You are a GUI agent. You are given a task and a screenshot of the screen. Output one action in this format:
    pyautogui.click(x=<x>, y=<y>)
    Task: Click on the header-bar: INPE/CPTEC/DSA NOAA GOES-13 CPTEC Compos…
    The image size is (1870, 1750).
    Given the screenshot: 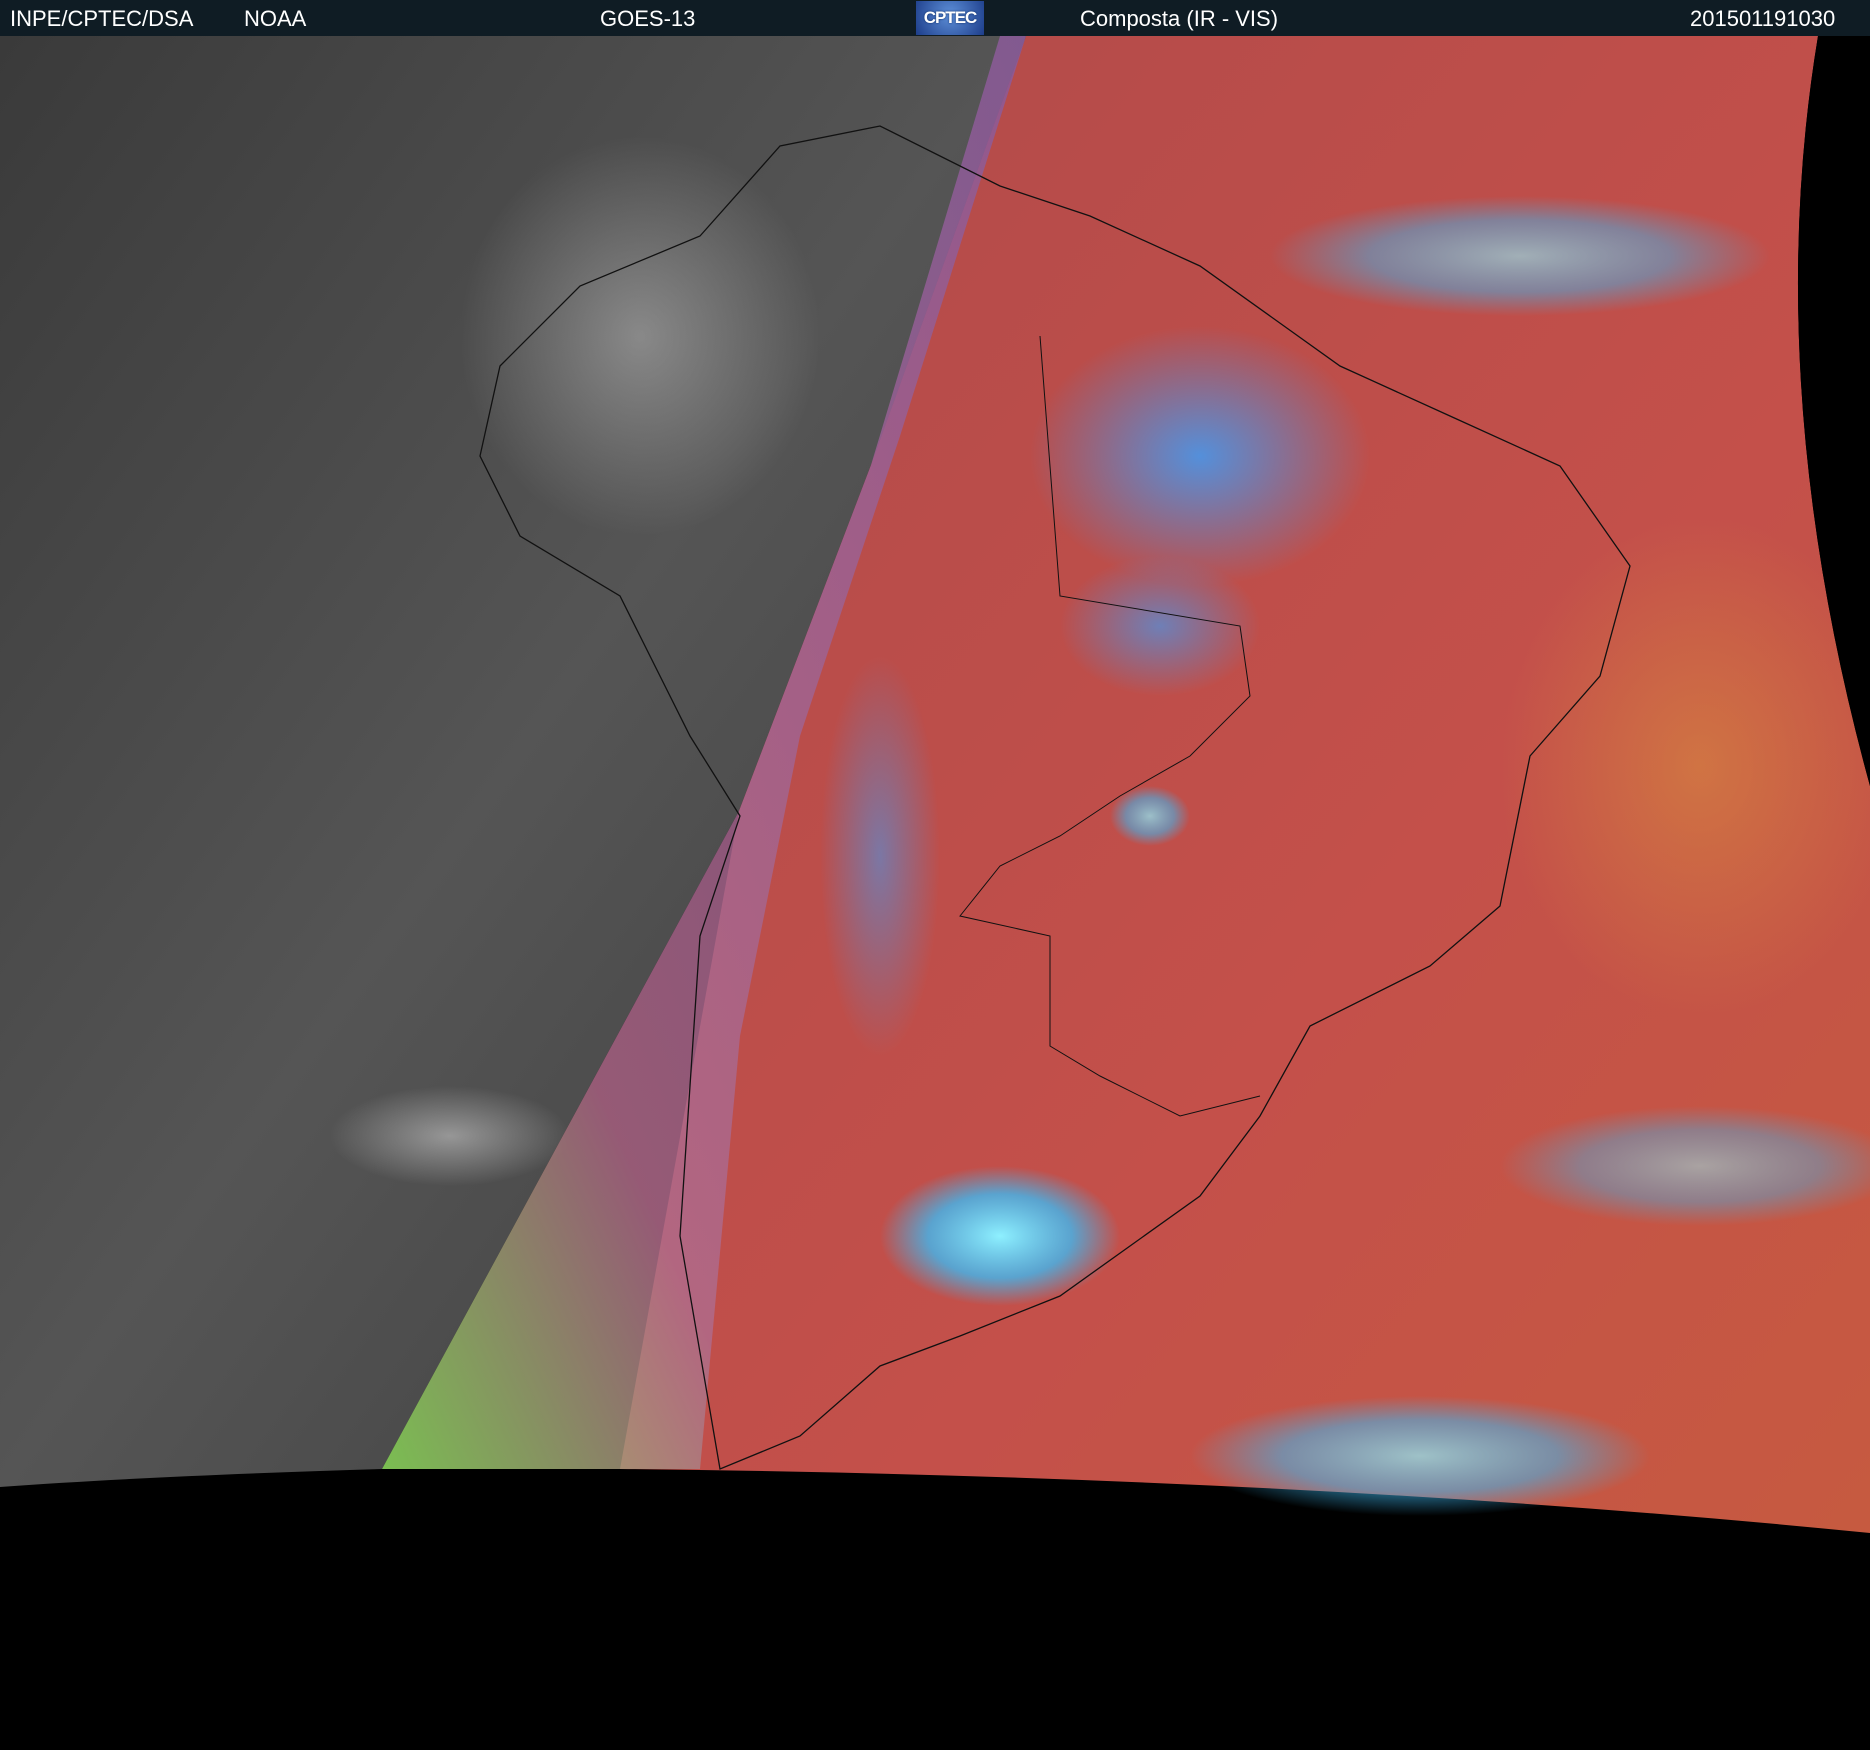 What is the action you would take?
    pyautogui.click(x=935, y=18)
    